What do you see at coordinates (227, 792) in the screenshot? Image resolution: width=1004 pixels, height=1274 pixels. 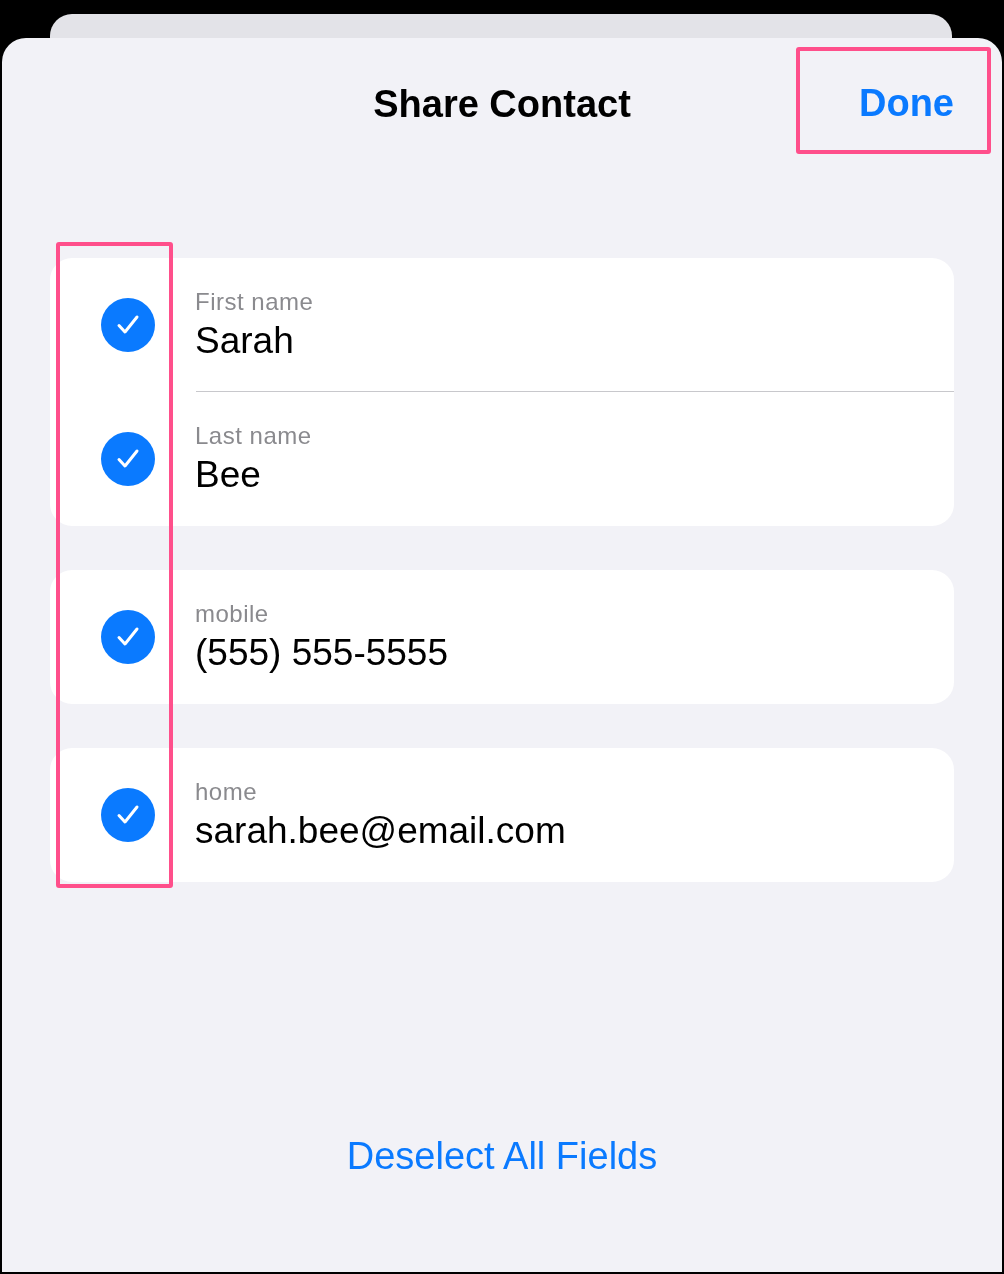 I see `field-label: home` at bounding box center [227, 792].